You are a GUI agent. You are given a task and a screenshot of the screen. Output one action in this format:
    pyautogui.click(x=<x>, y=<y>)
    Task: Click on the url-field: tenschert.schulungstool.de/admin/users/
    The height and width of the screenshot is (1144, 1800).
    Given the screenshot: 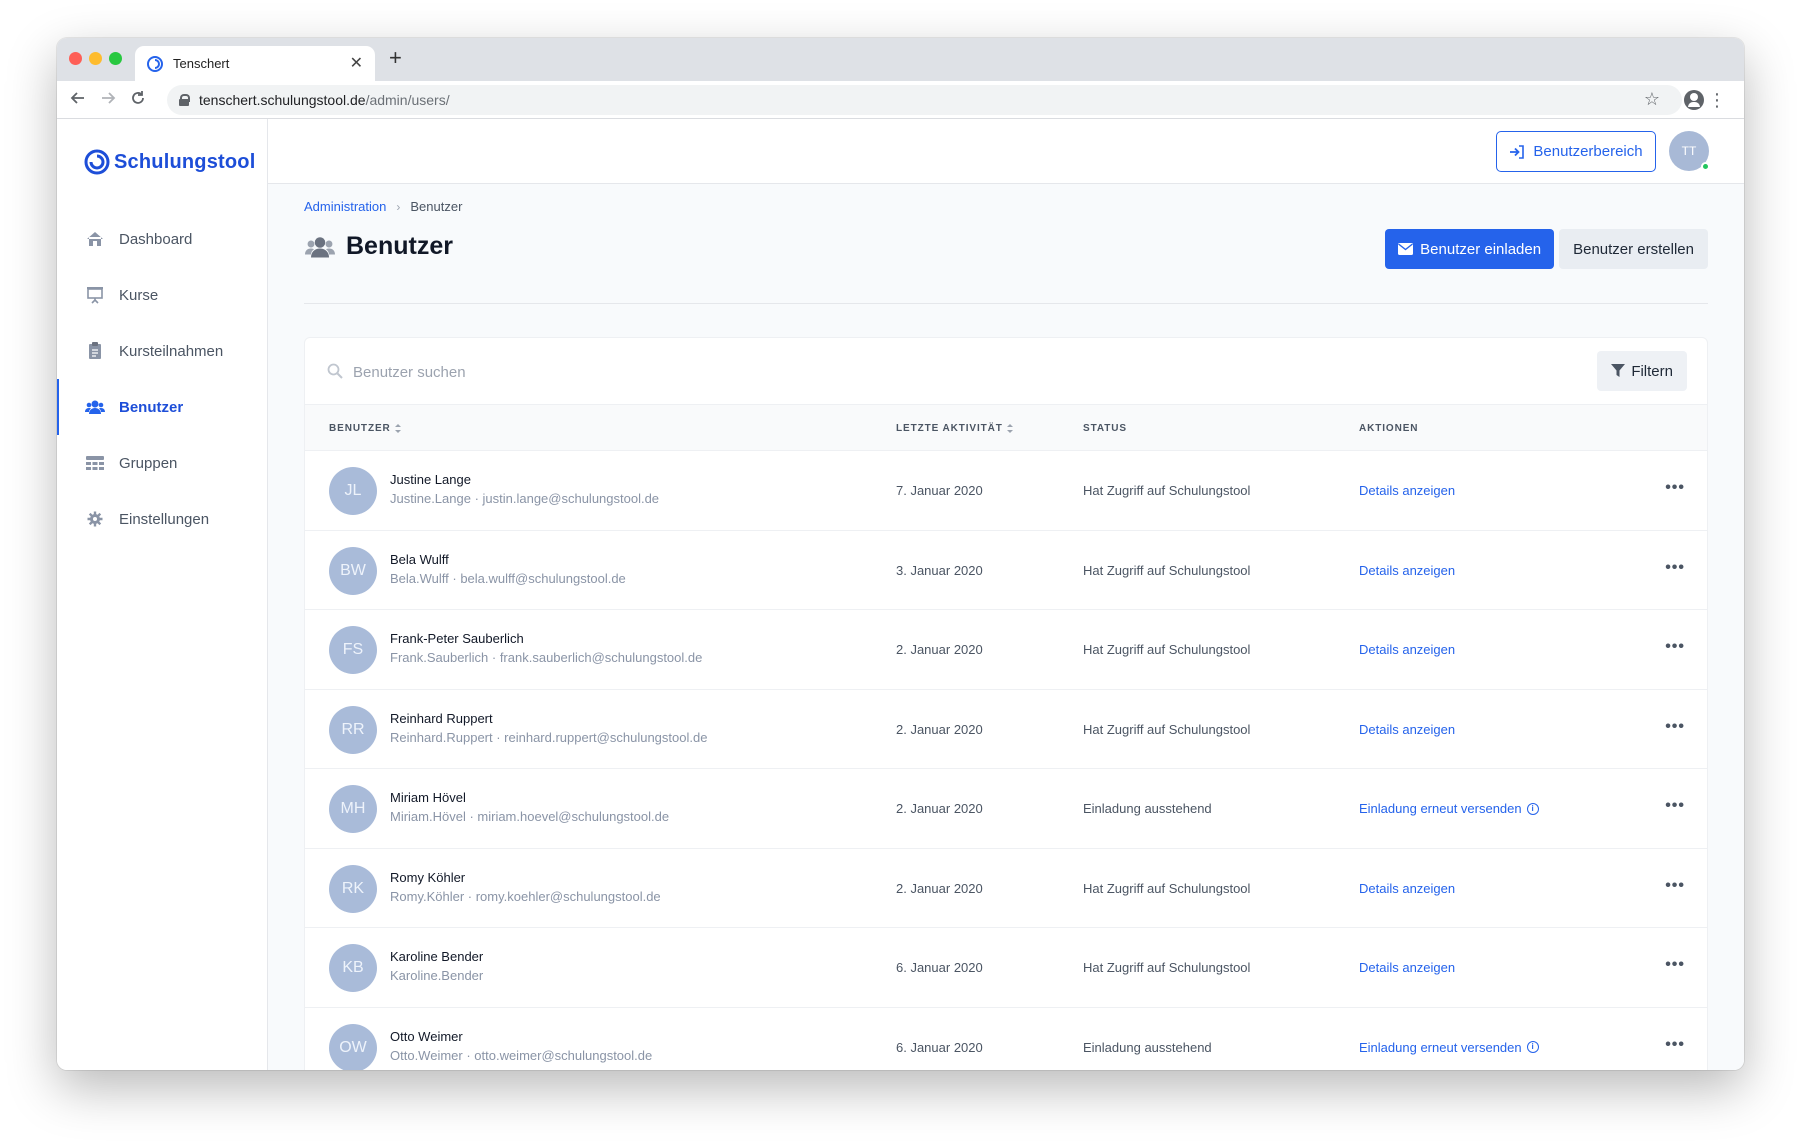 What is the action you would take?
    pyautogui.click(x=924, y=100)
    